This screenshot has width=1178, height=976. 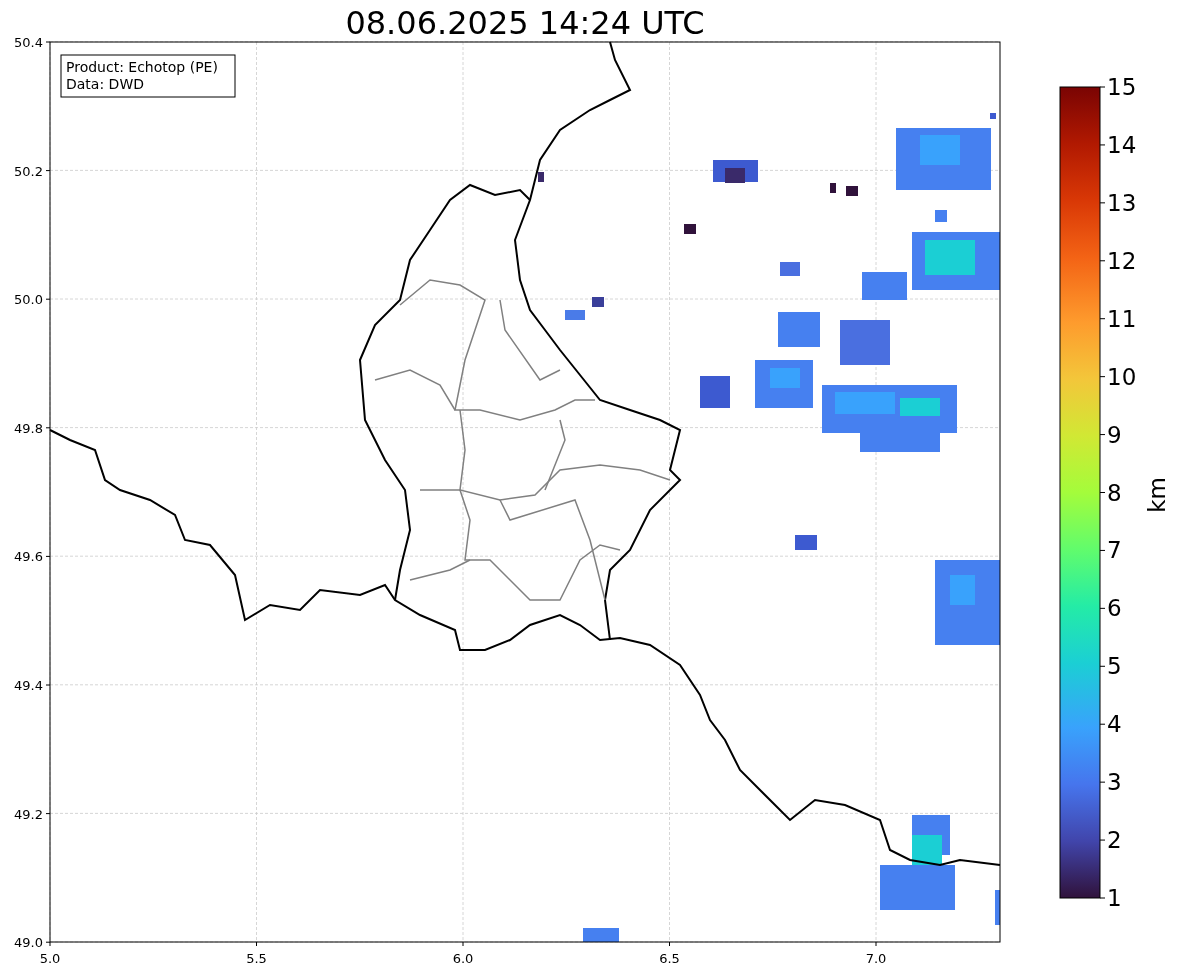 What do you see at coordinates (1114, 782) in the screenshot?
I see `colorbar-tick-label: 3` at bounding box center [1114, 782].